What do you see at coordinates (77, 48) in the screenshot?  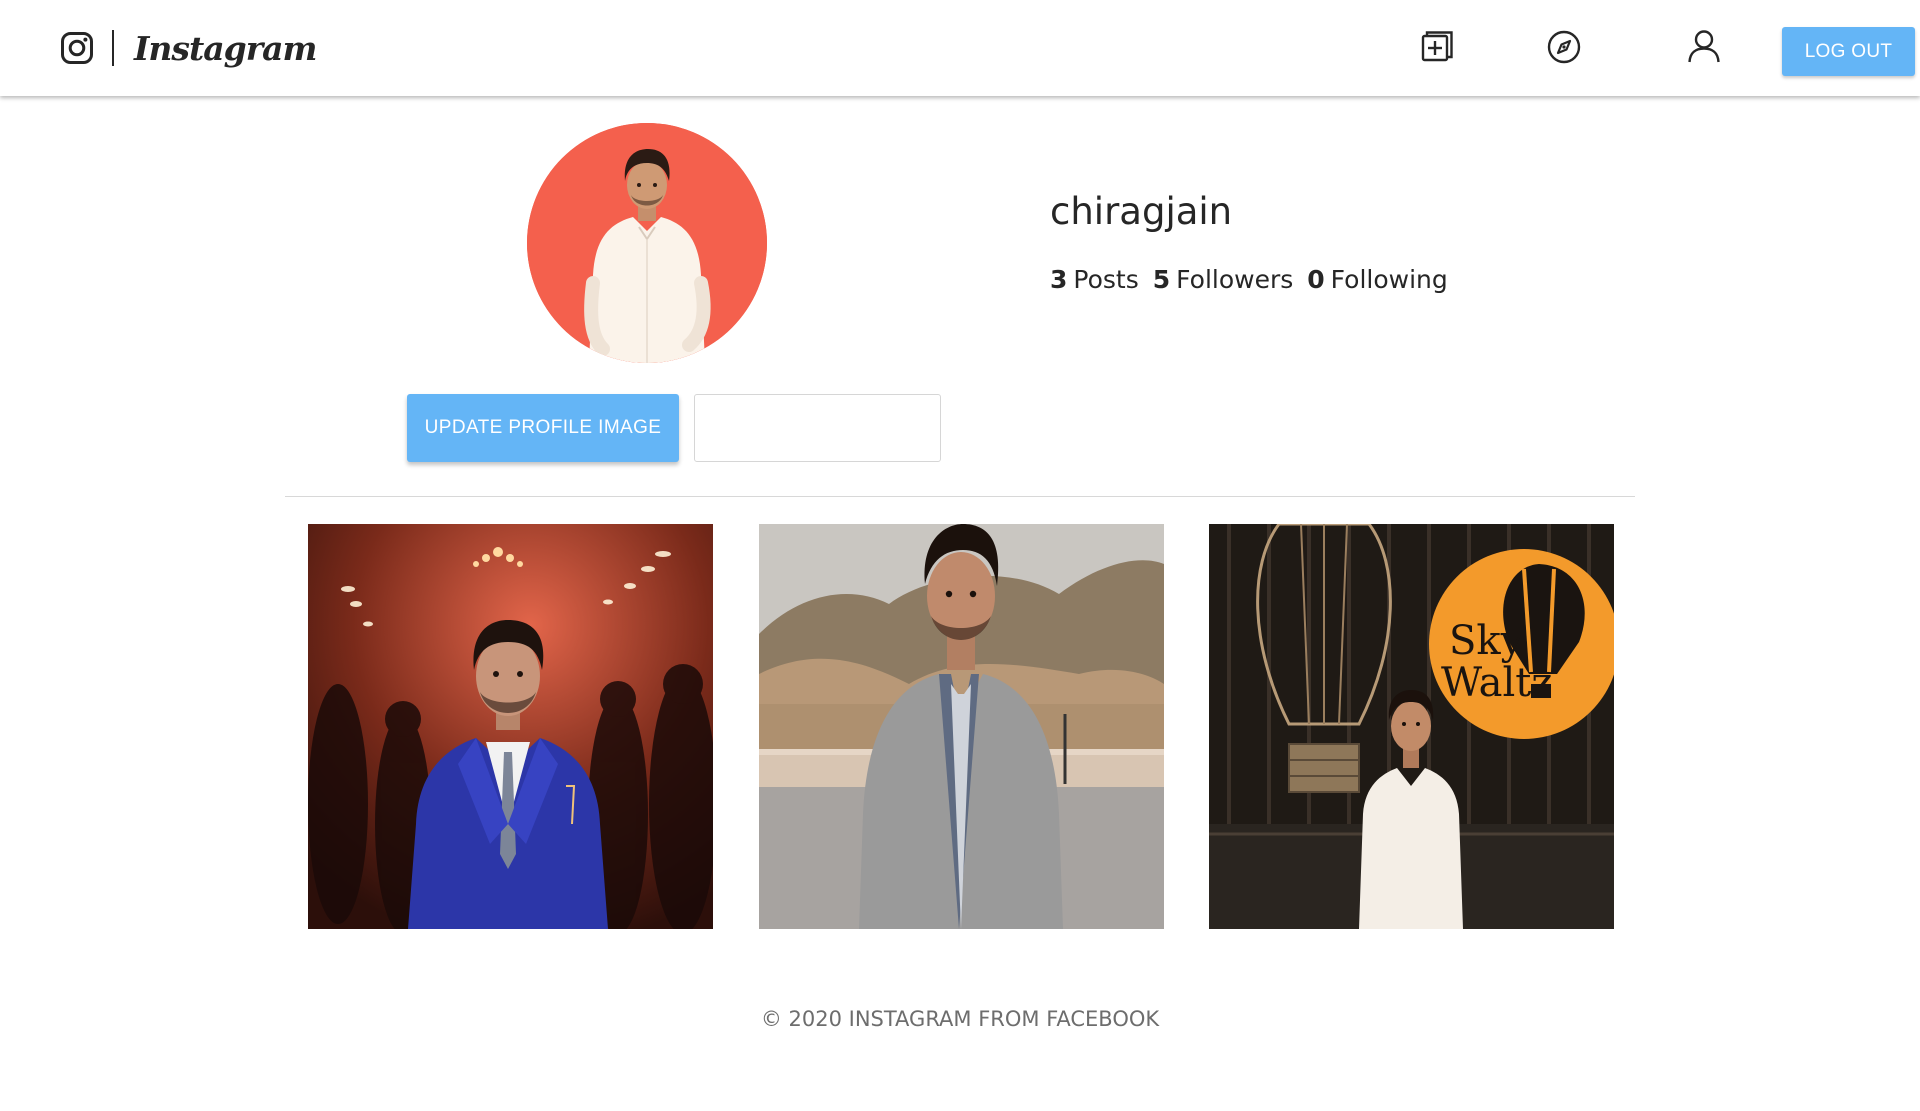 I see `instagram-glyph-icon` at bounding box center [77, 48].